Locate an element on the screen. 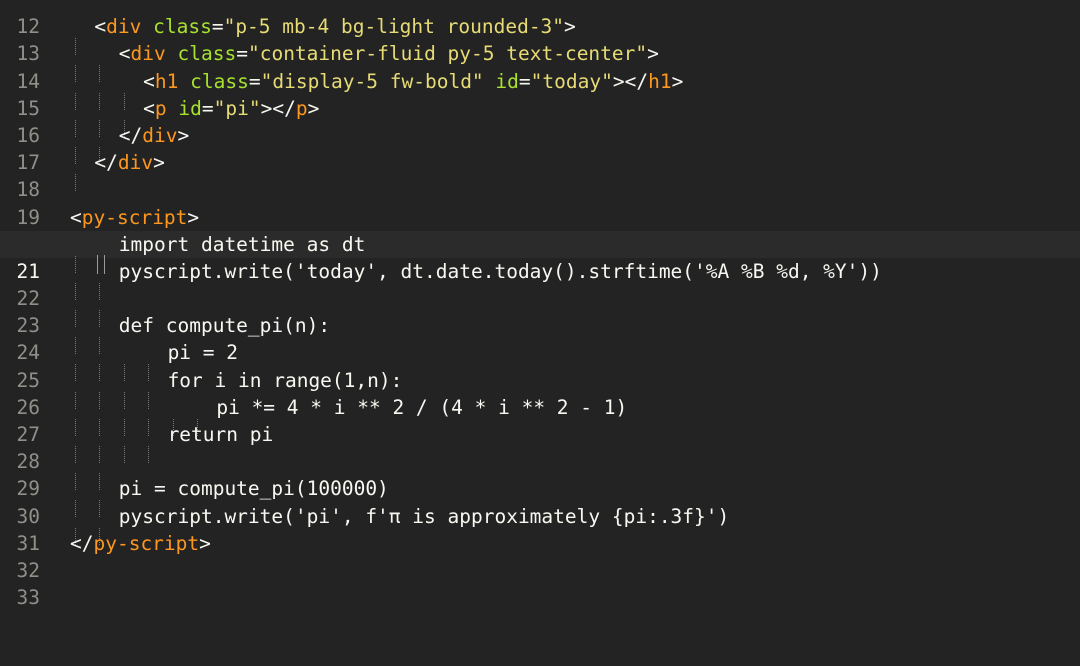 The width and height of the screenshot is (1080, 666). code-text: def compute_pi(n): is located at coordinates (224, 326).